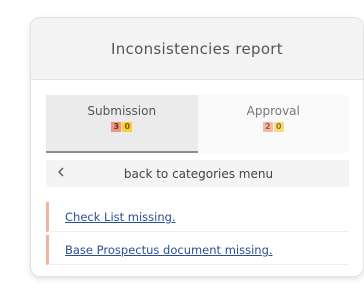 Image resolution: width=364 pixels, height=285 pixels. What do you see at coordinates (197, 217) in the screenshot?
I see `list-item: Check List missing.` at bounding box center [197, 217].